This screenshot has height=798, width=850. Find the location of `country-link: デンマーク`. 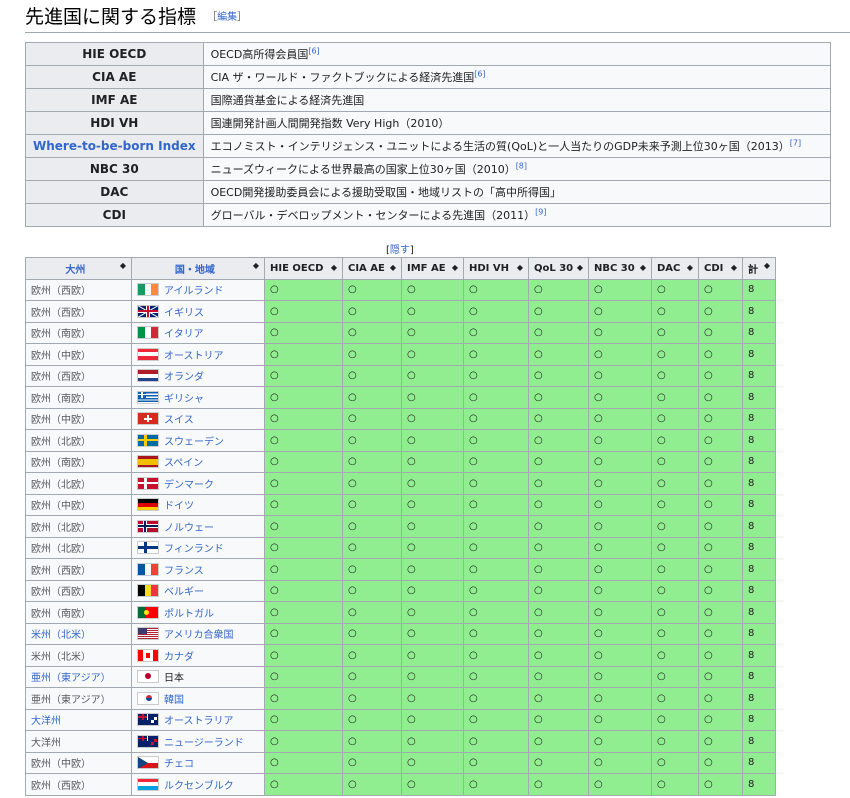

country-link: デンマーク is located at coordinates (189, 485).